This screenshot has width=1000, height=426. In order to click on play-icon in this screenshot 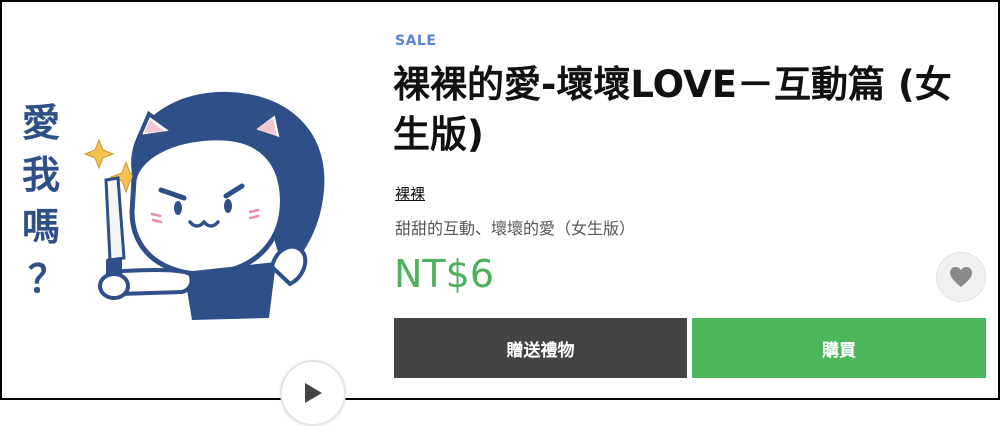, I will do `click(313, 393)`.